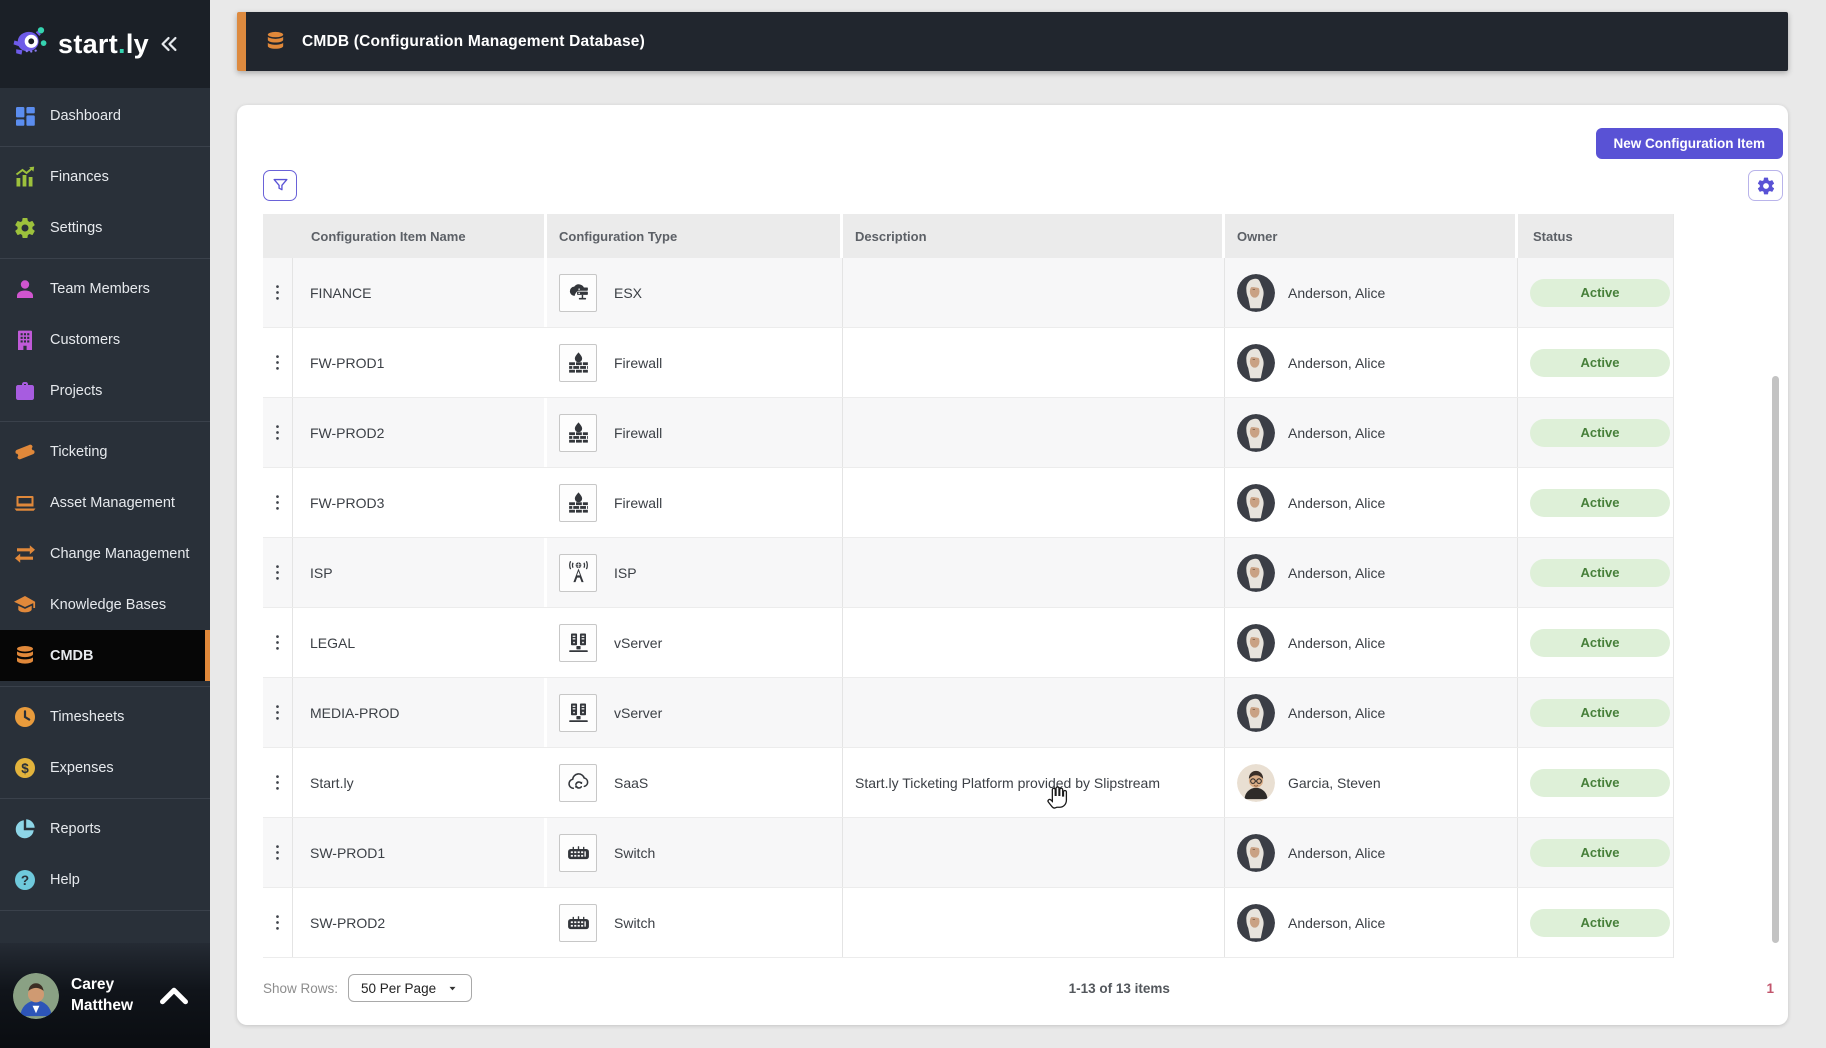 The image size is (1826, 1048). I want to click on sidebar-item-customers: Customers, so click(105, 339).